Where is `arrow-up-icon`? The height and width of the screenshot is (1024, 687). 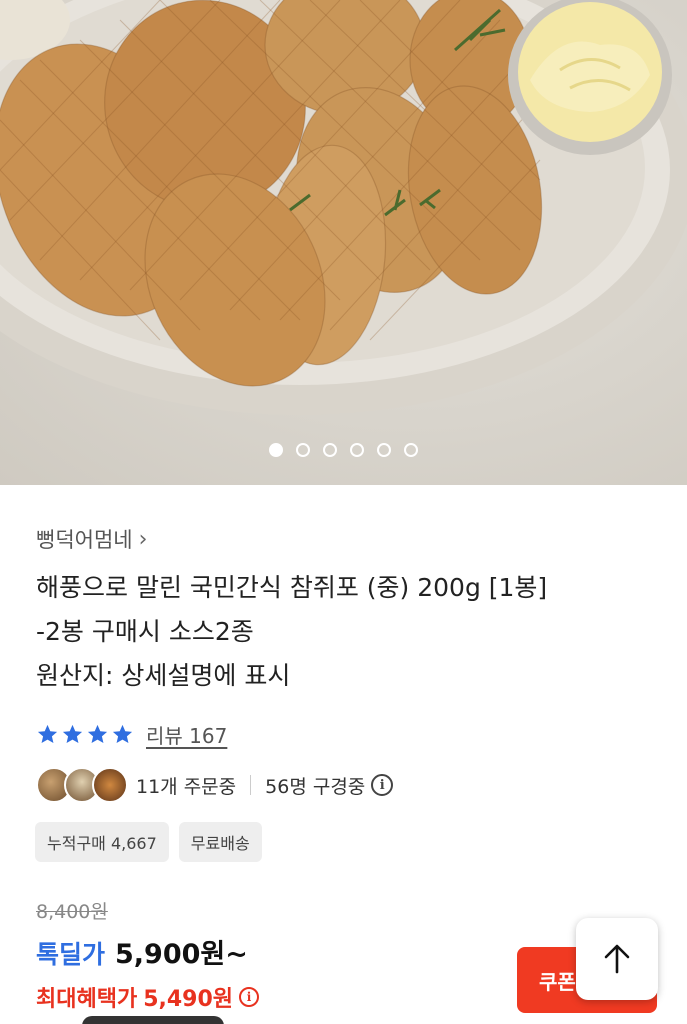
arrow-up-icon is located at coordinates (617, 959).